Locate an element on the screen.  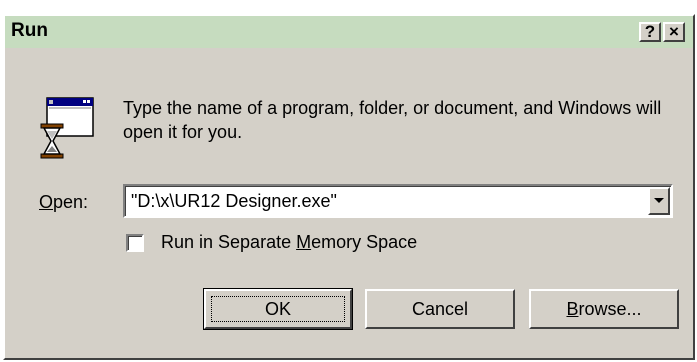
cancel-button: Cancel is located at coordinates (440, 309).